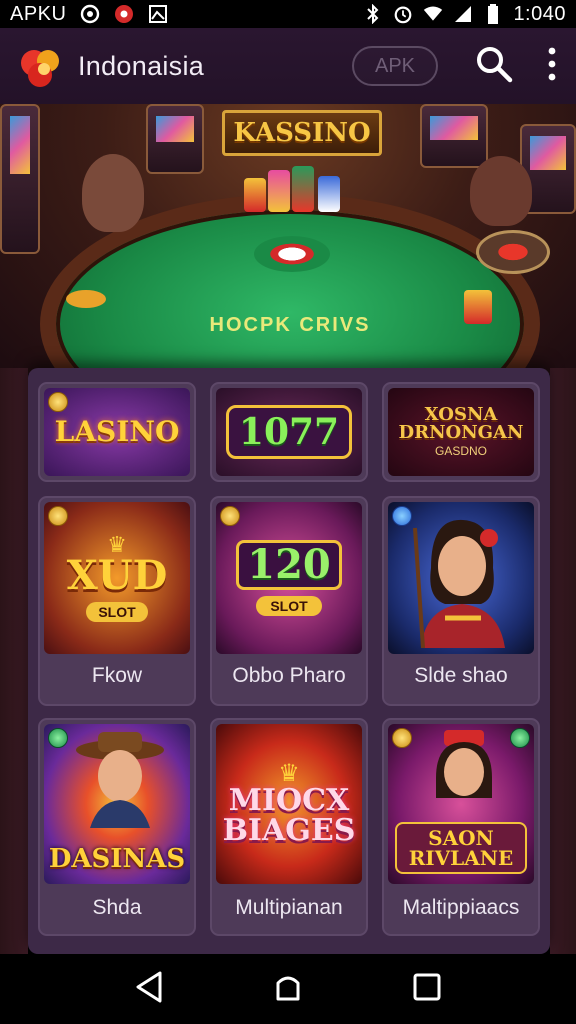  I want to click on game-thumbnail: SAON RIVLANE, so click(461, 804).